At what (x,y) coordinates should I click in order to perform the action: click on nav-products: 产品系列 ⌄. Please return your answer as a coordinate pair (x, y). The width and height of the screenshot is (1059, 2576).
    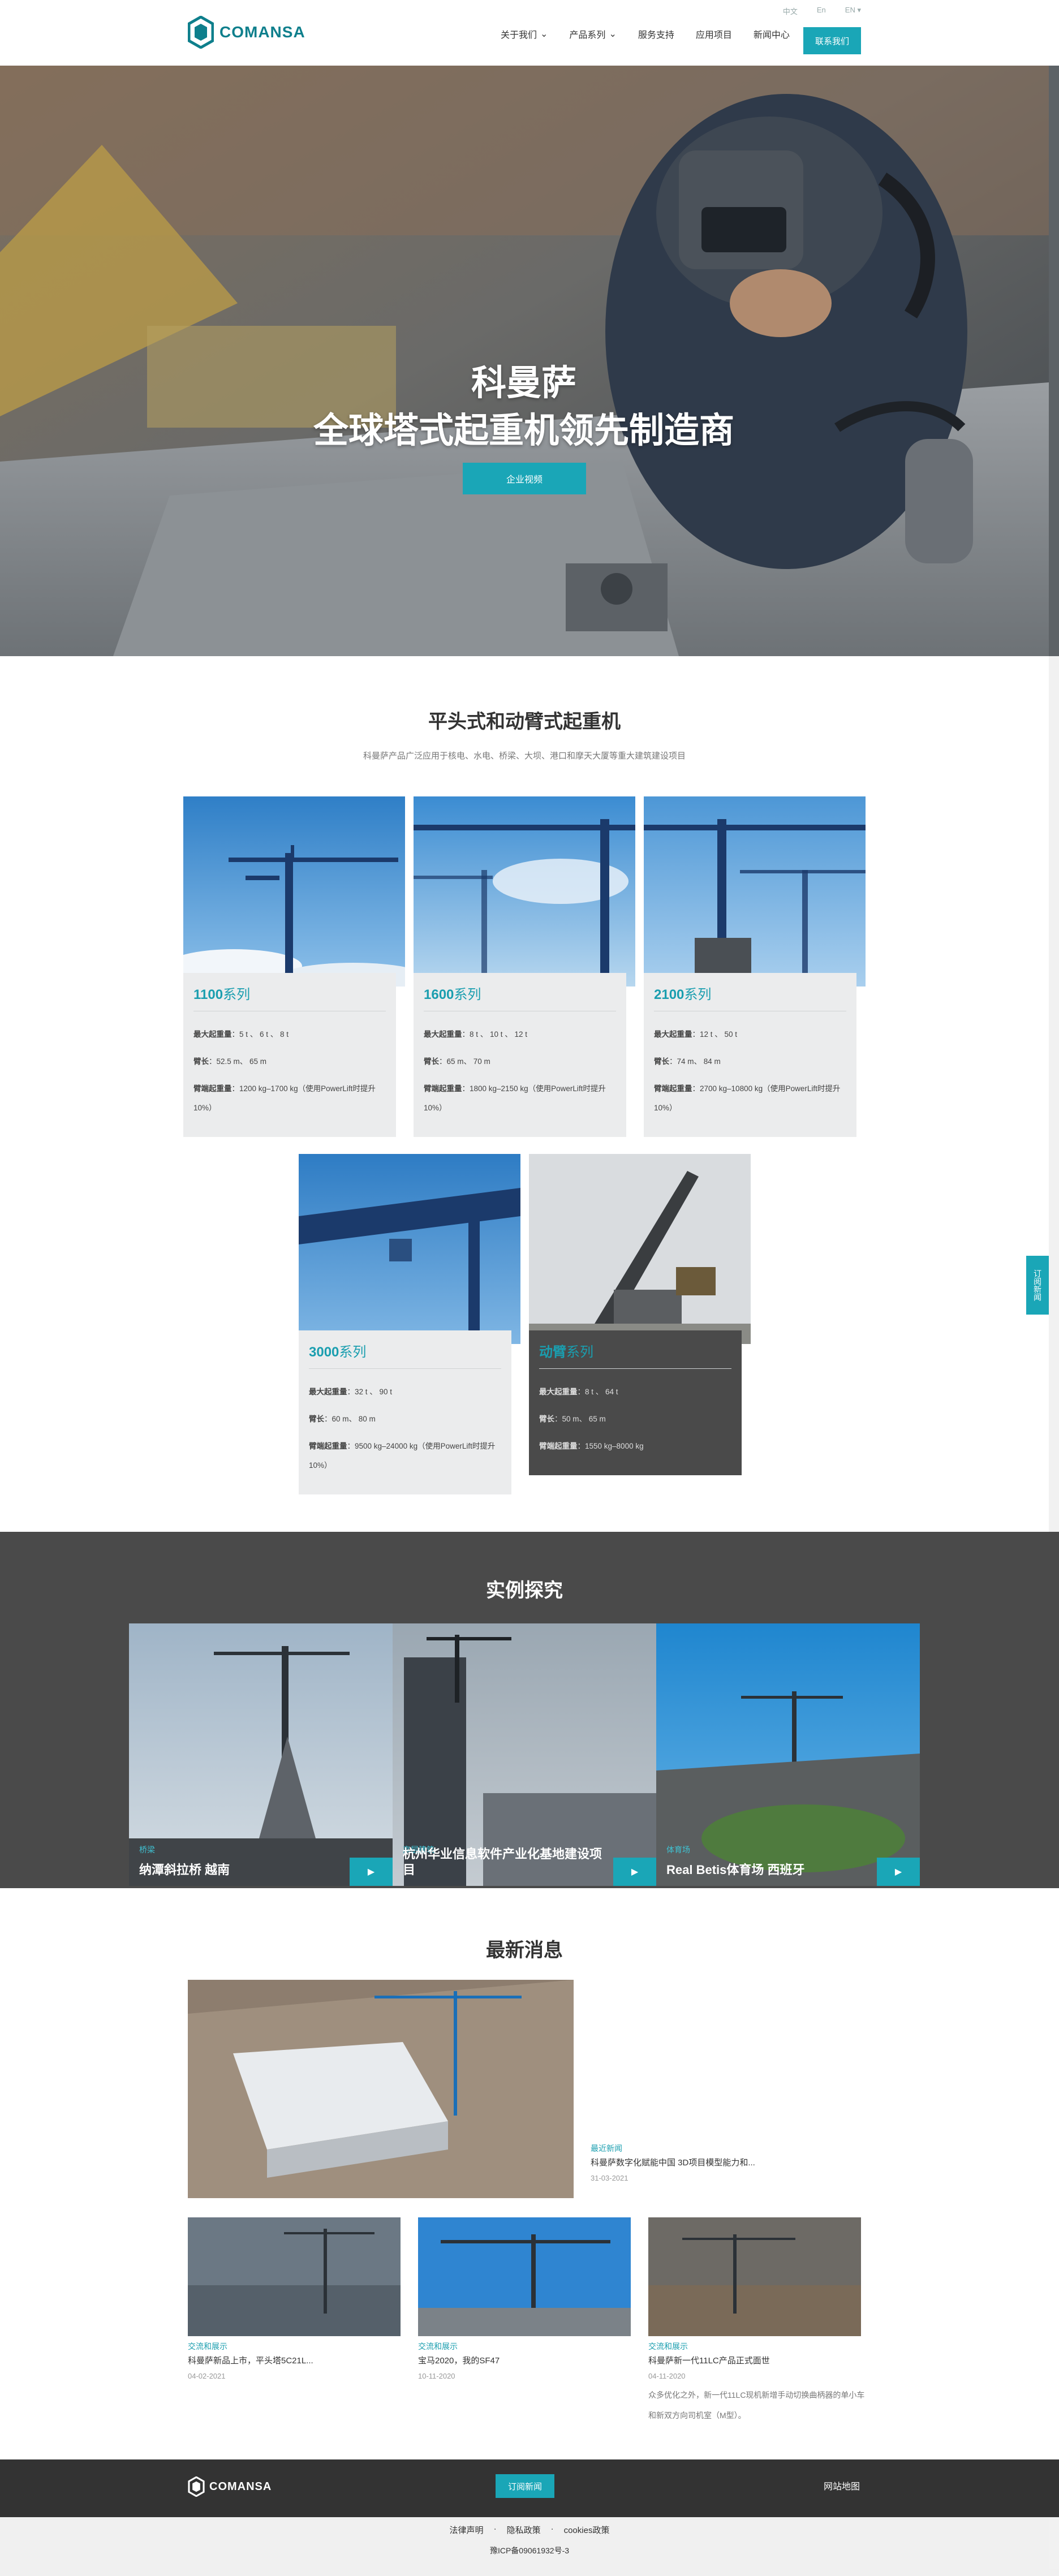
    Looking at the image, I should click on (592, 34).